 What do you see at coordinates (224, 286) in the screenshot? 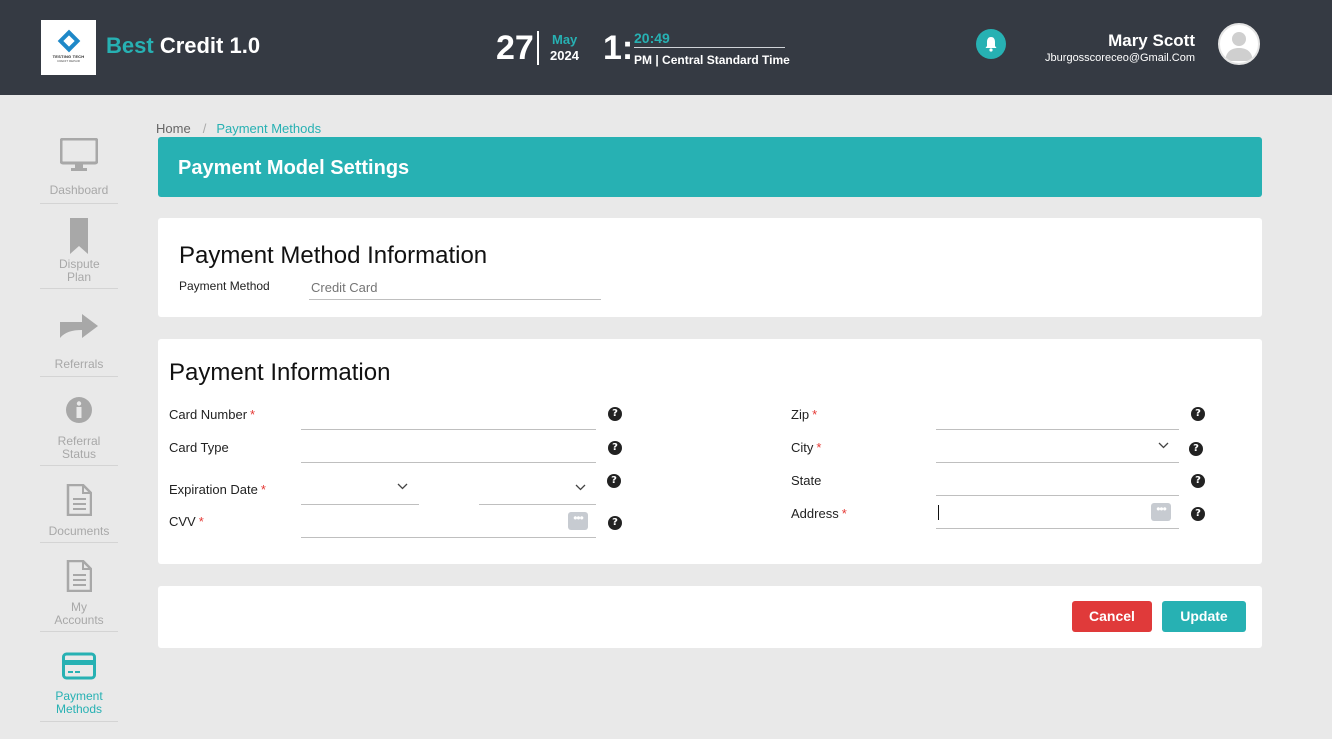
I see `payment-method-label: Payment Method` at bounding box center [224, 286].